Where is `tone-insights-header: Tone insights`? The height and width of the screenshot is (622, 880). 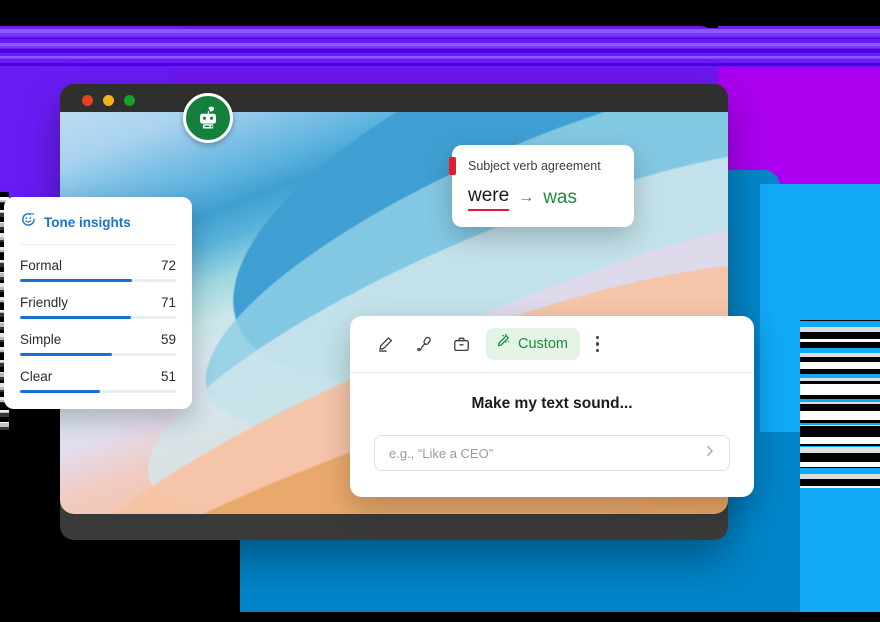 tone-insights-header: Tone insights is located at coordinates (98, 228).